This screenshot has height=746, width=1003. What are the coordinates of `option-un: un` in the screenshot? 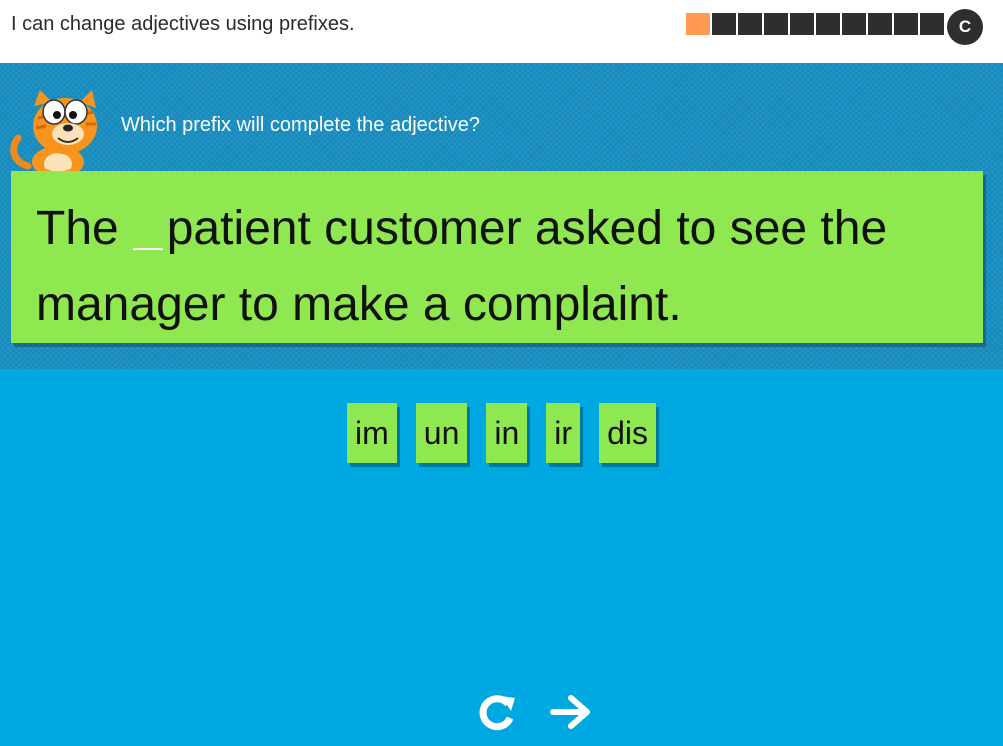 It's located at (441, 433).